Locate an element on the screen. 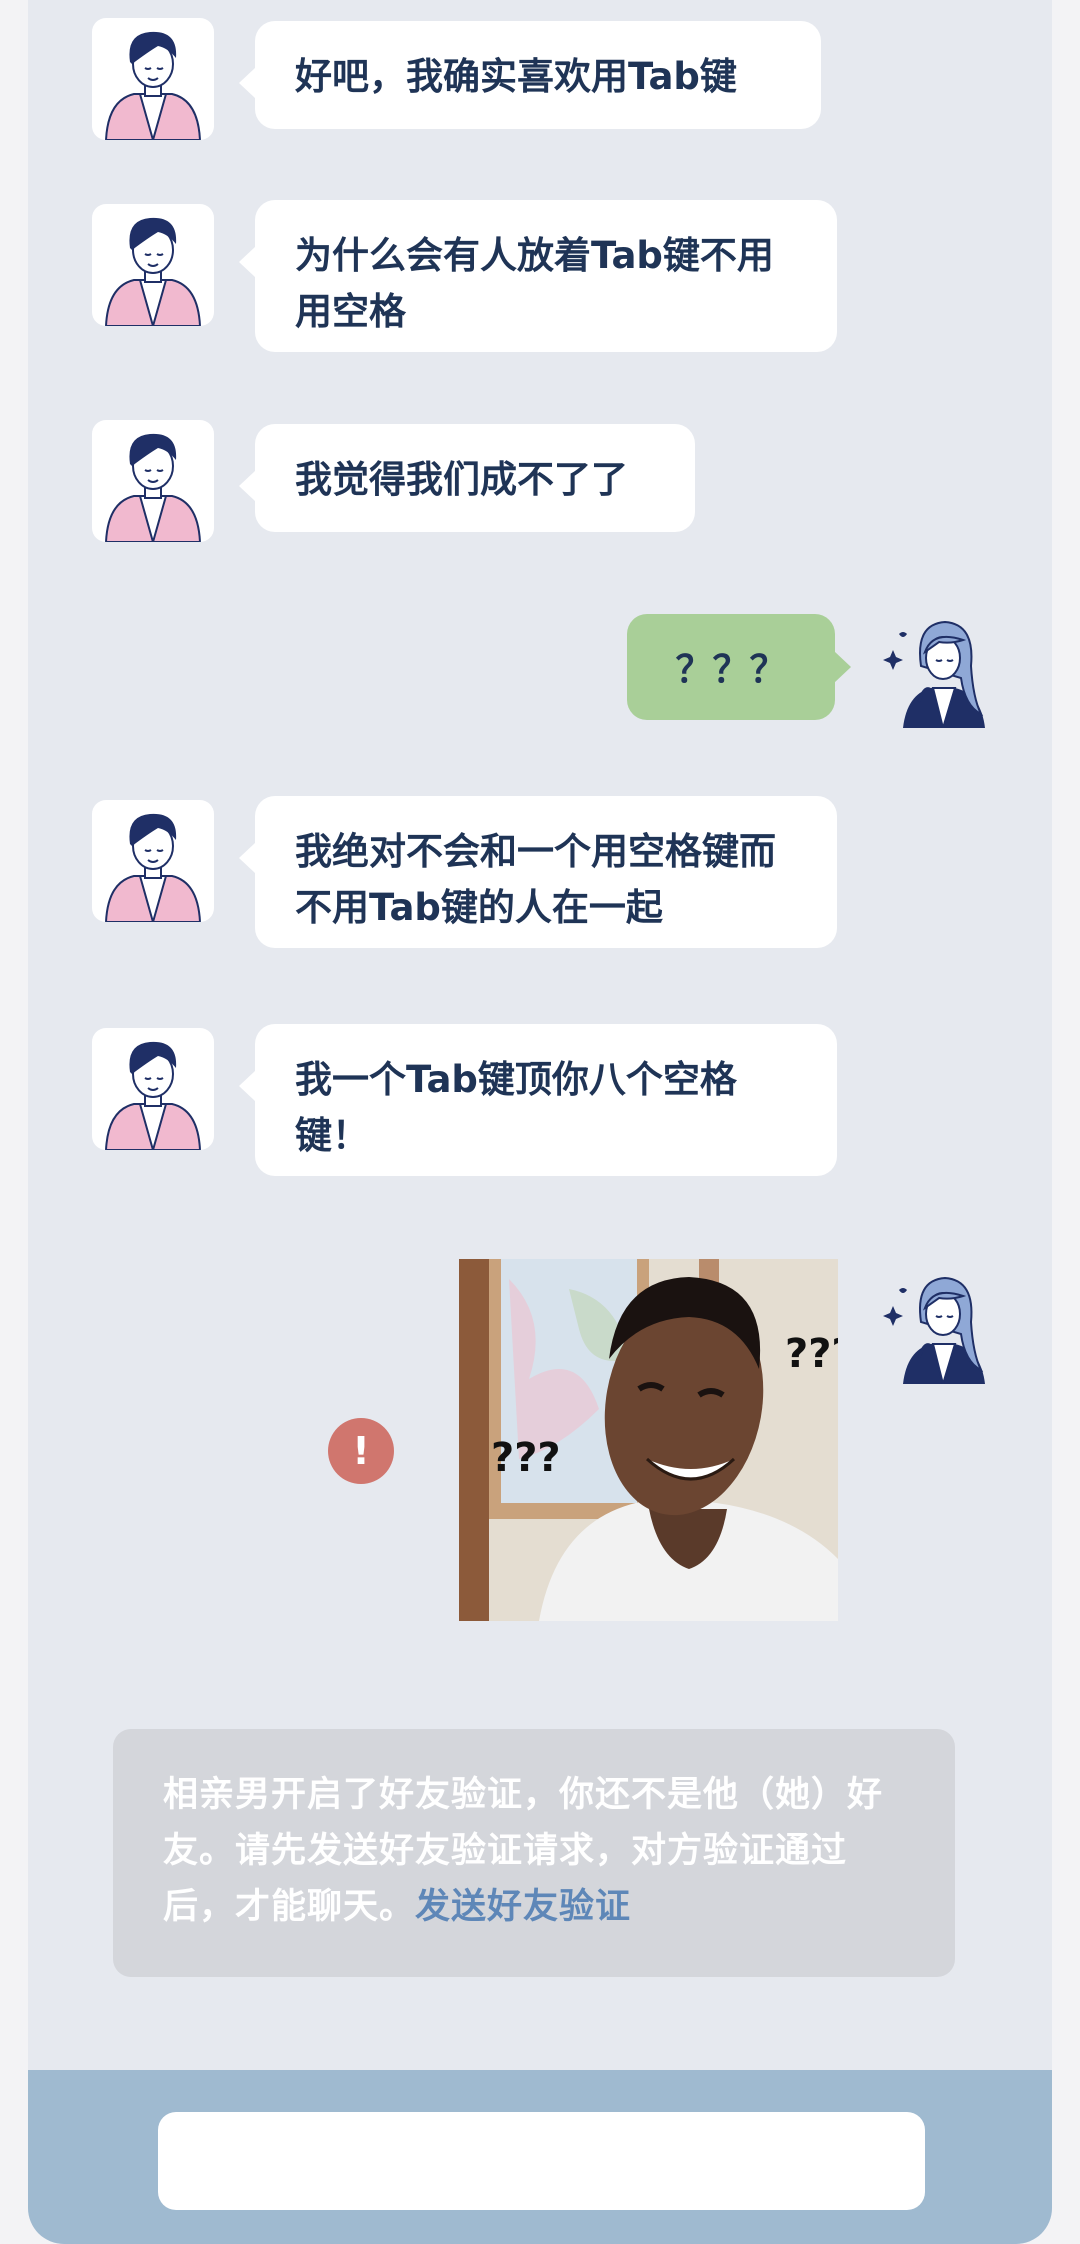  message-text: 我一个Tab键顶你八个空格键！ is located at coordinates (516, 1107).